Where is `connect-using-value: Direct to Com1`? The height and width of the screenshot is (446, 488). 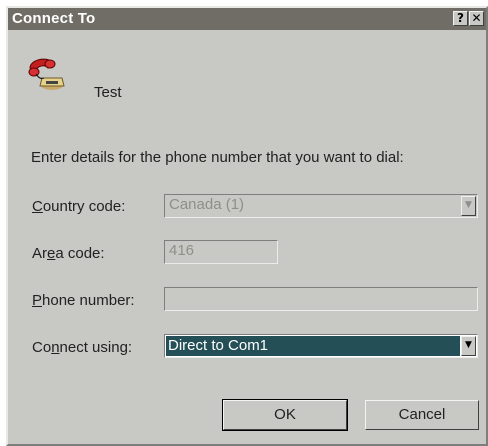
connect-using-value: Direct to Com1 is located at coordinates (313, 346).